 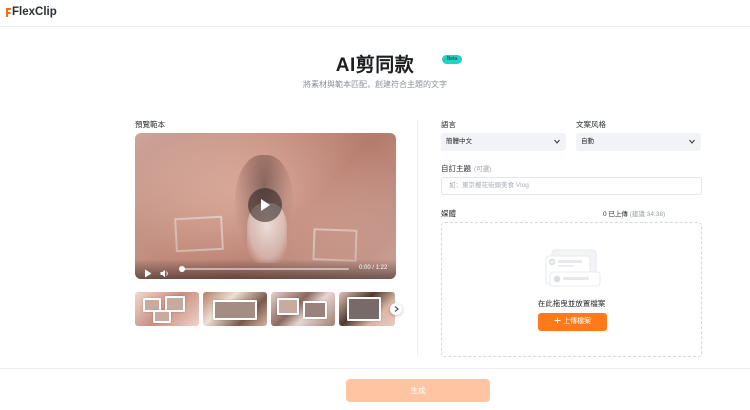 What do you see at coordinates (557, 320) in the screenshot?
I see `plus-icon` at bounding box center [557, 320].